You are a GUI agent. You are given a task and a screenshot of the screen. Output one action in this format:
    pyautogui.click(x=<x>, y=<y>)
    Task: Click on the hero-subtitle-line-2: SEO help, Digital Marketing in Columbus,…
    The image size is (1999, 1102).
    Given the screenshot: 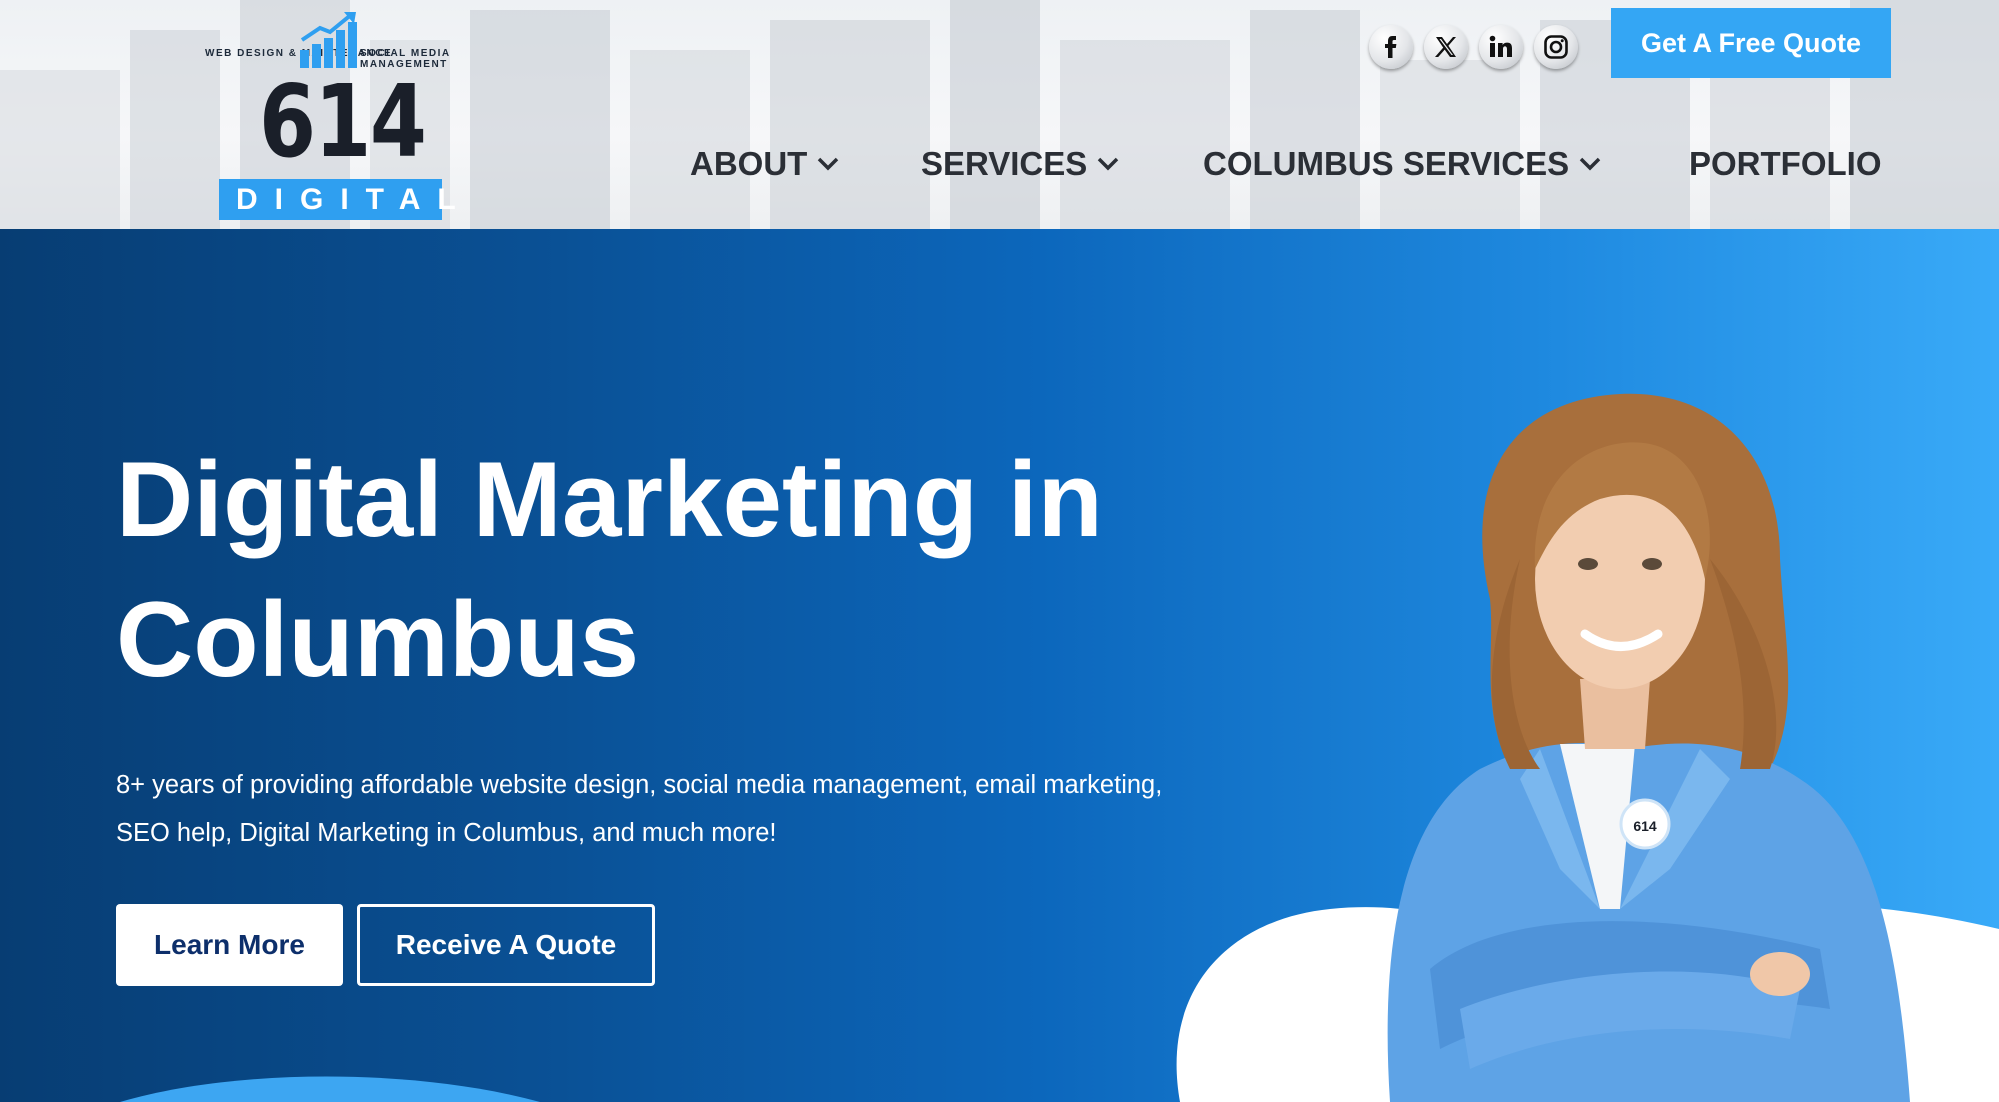 What is the action you would take?
    pyautogui.click(x=446, y=833)
    